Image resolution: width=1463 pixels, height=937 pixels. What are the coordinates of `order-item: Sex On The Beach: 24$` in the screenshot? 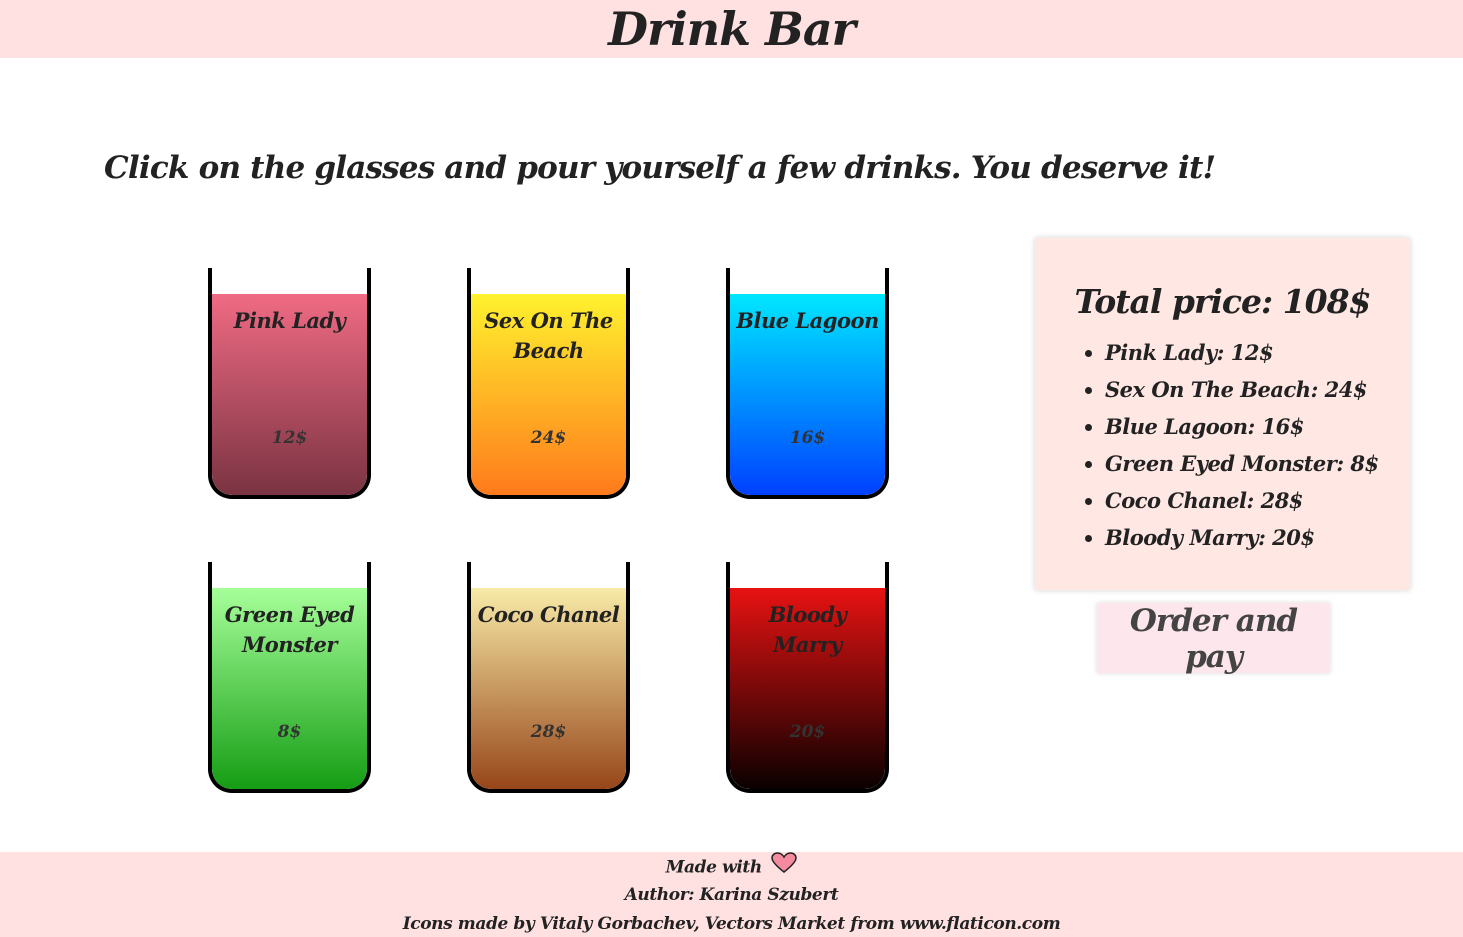 It's located at (1242, 389).